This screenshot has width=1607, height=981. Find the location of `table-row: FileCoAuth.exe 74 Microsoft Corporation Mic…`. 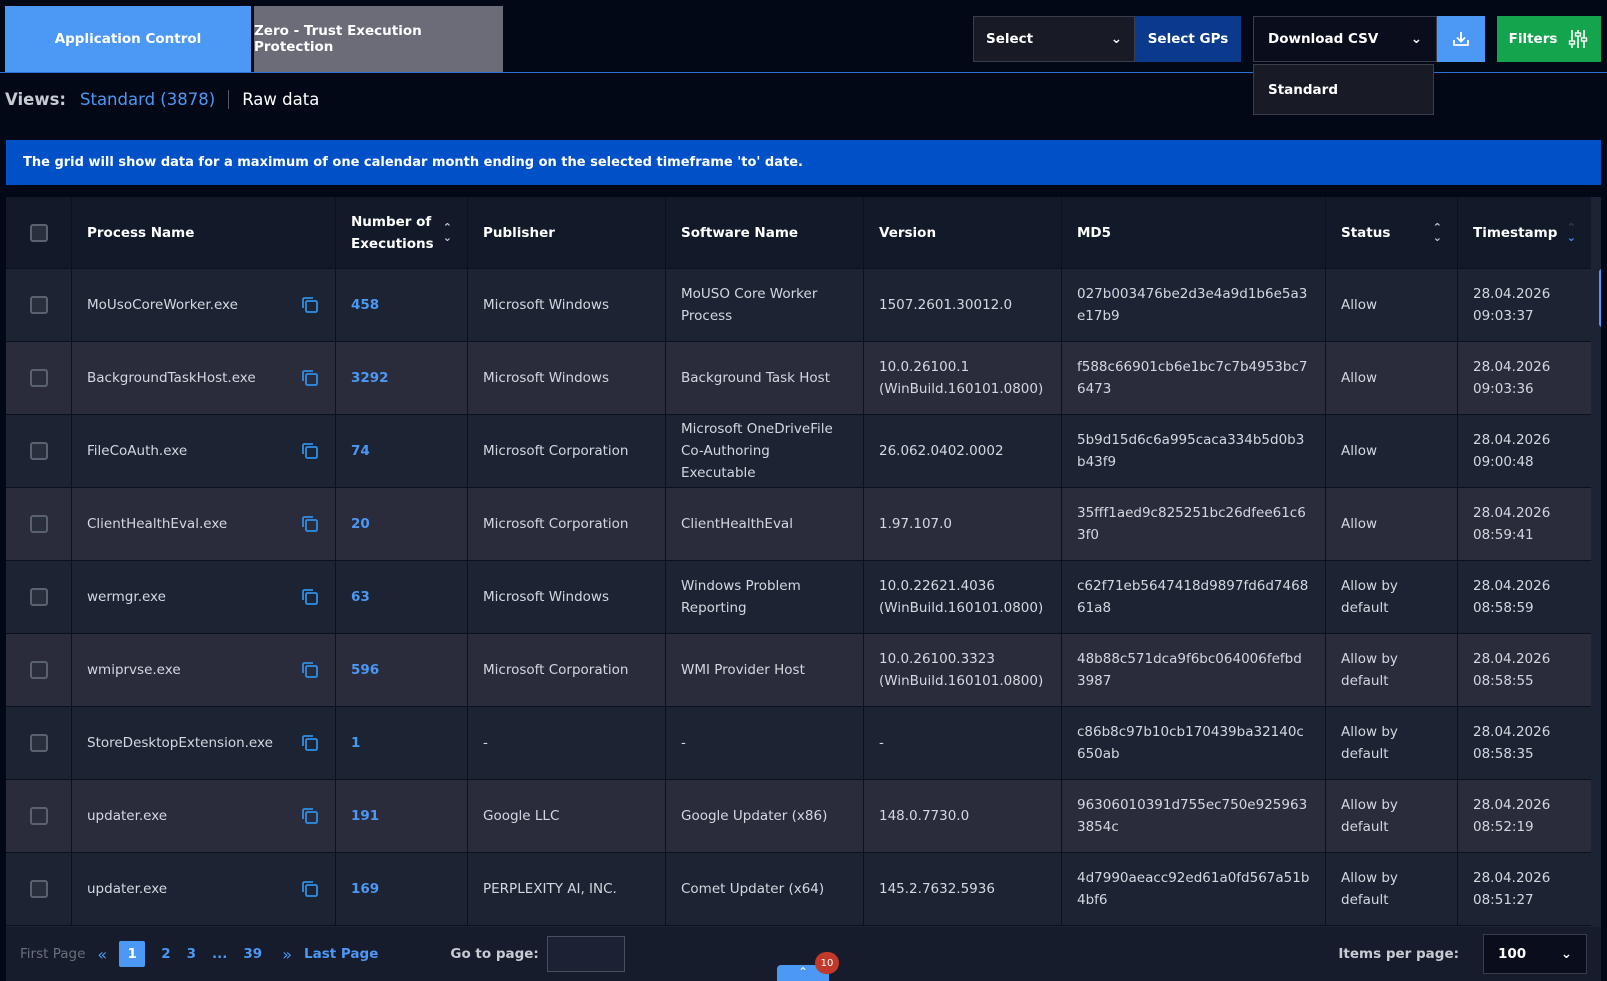

table-row: FileCoAuth.exe 74 Microsoft Corporation Mic… is located at coordinates (798, 451).